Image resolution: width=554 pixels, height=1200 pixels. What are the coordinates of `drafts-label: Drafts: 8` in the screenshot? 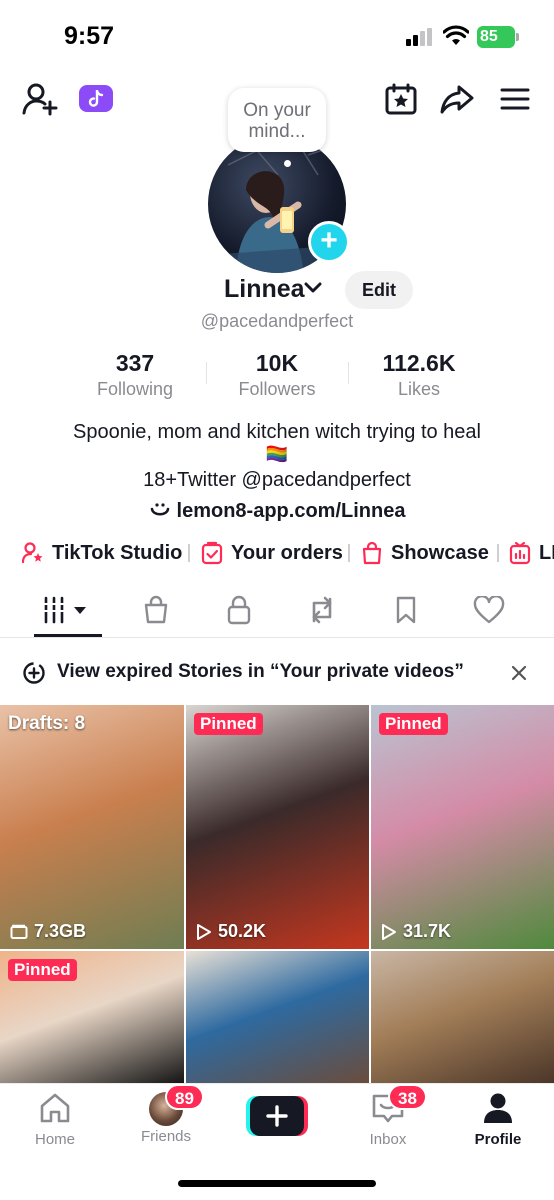 It's located at (47, 723).